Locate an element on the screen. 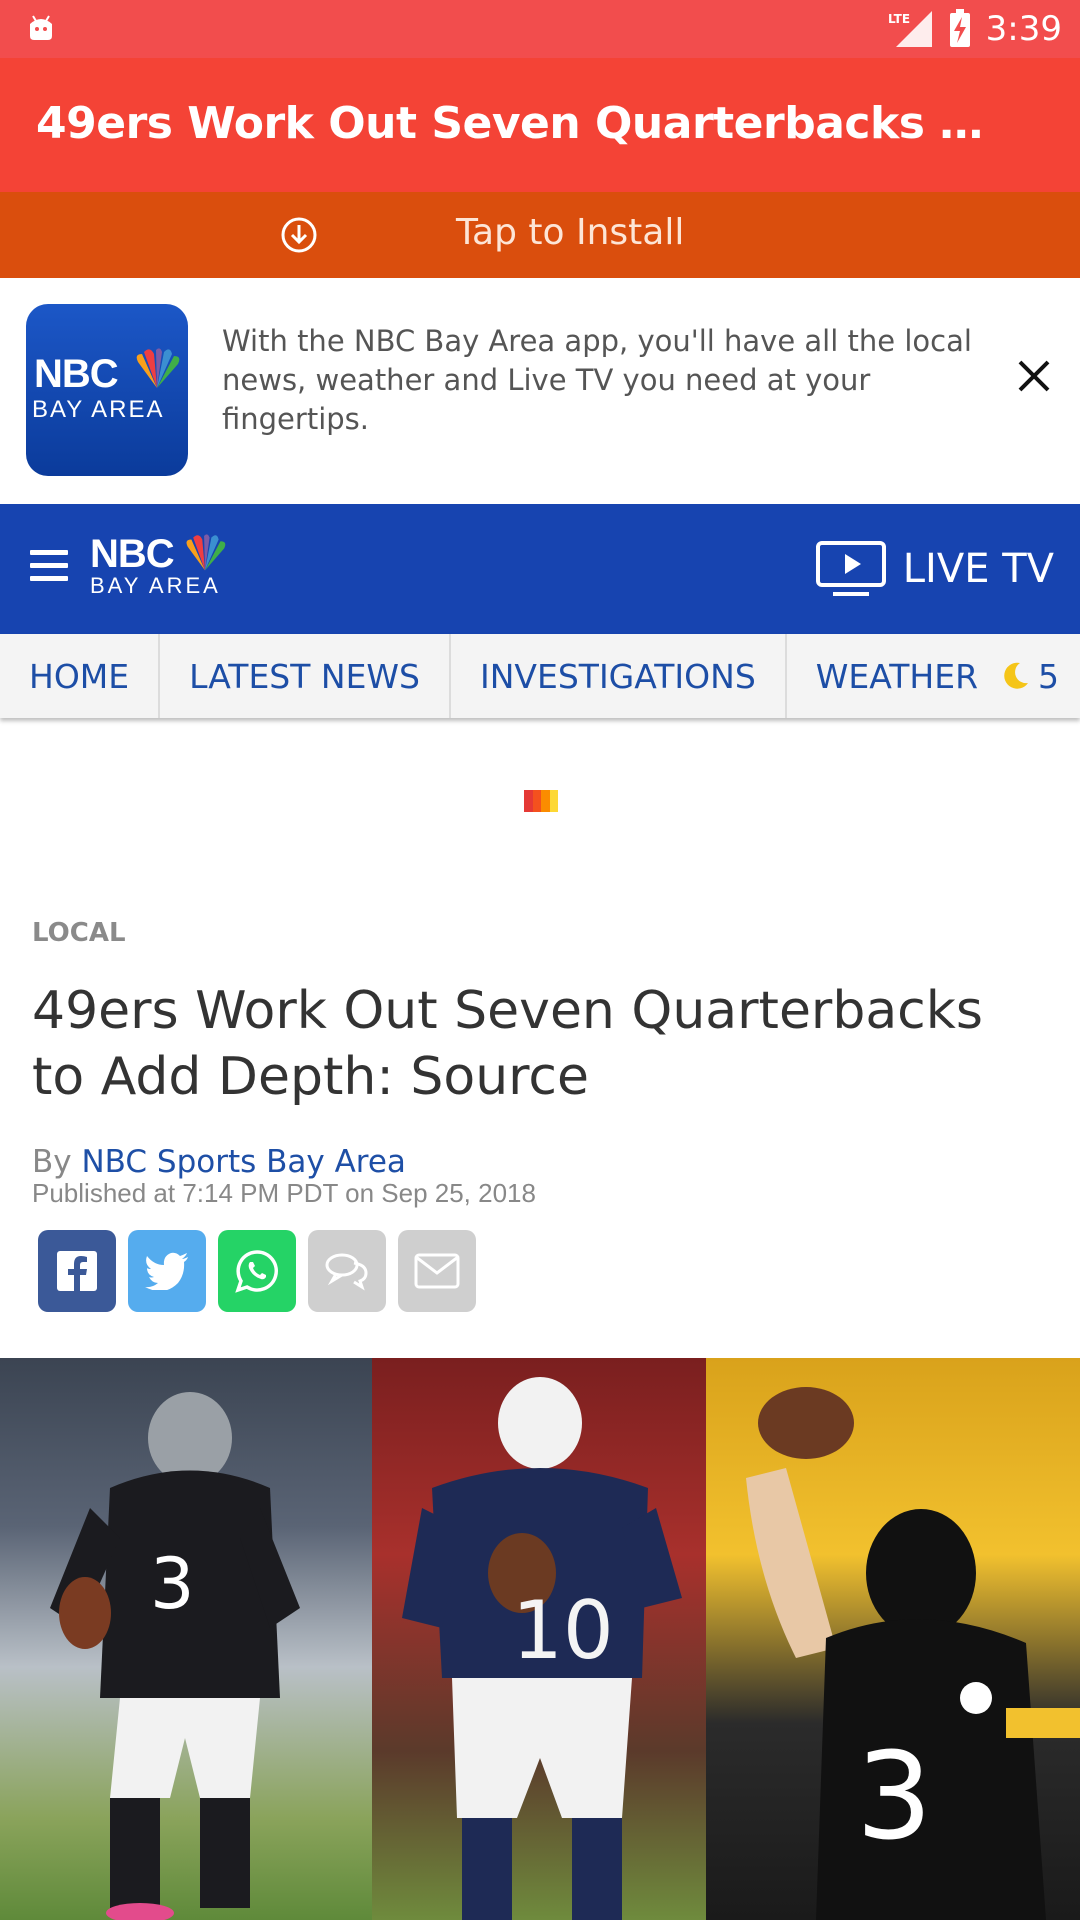 The image size is (1080, 1920). status-bar: LTE 3:39 is located at coordinates (540, 29).